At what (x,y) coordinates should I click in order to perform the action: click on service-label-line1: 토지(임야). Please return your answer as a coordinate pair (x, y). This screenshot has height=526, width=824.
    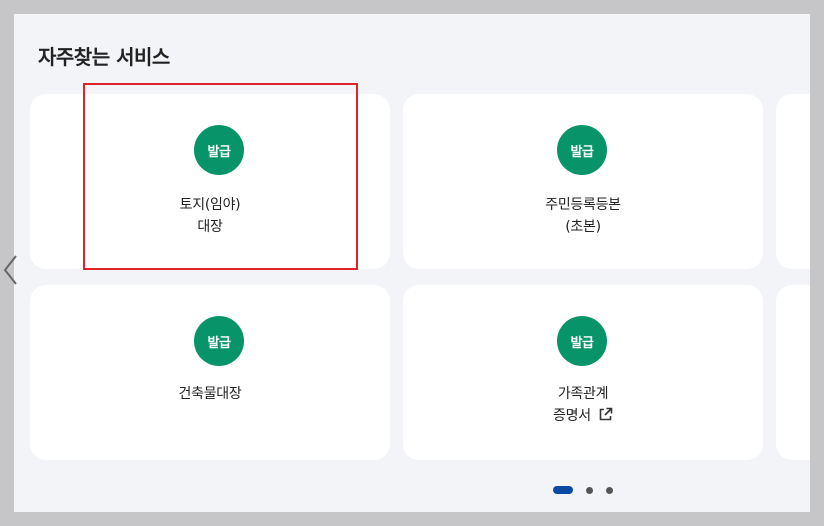
    Looking at the image, I should click on (210, 205).